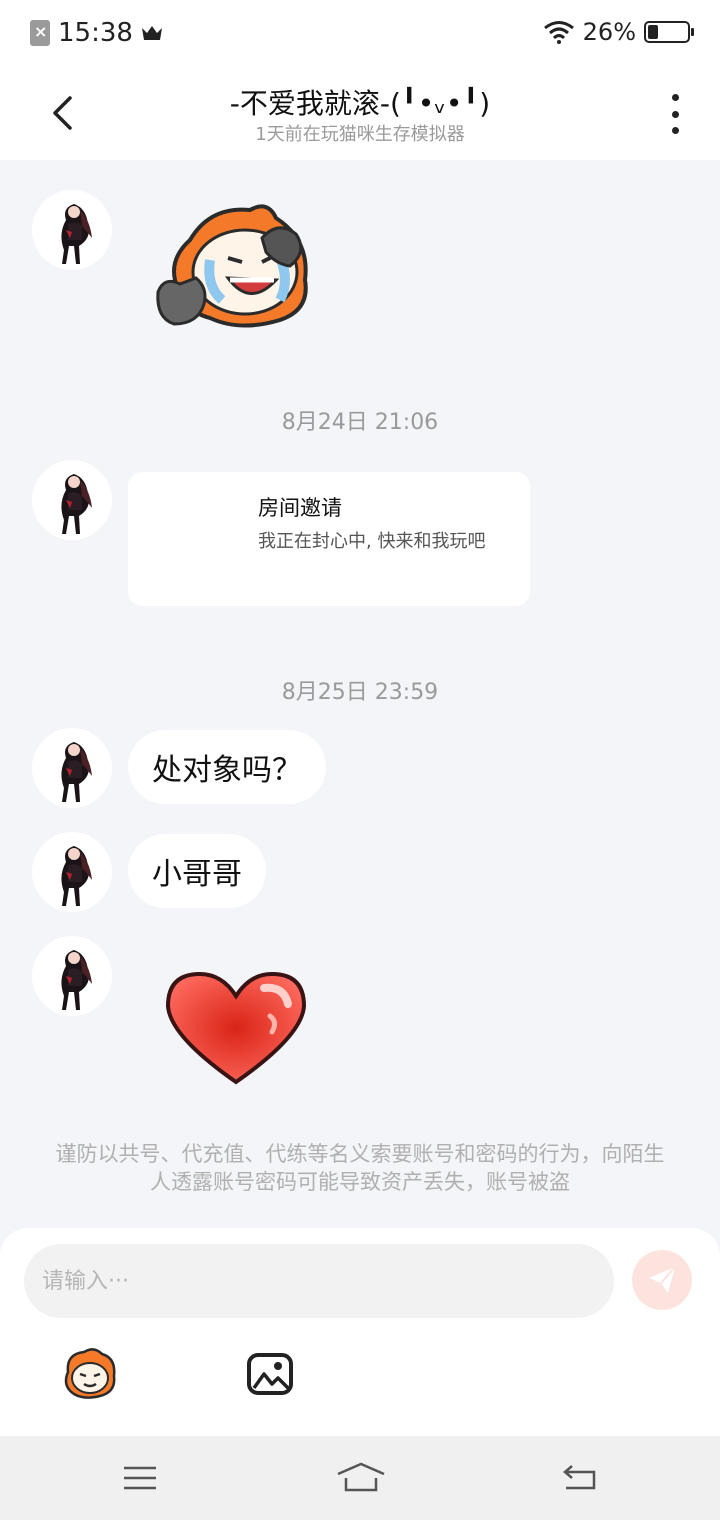 This screenshot has width=720, height=1520. Describe the element at coordinates (360, 692) in the screenshot. I see `timestamp: 8月25日 23:59` at that location.